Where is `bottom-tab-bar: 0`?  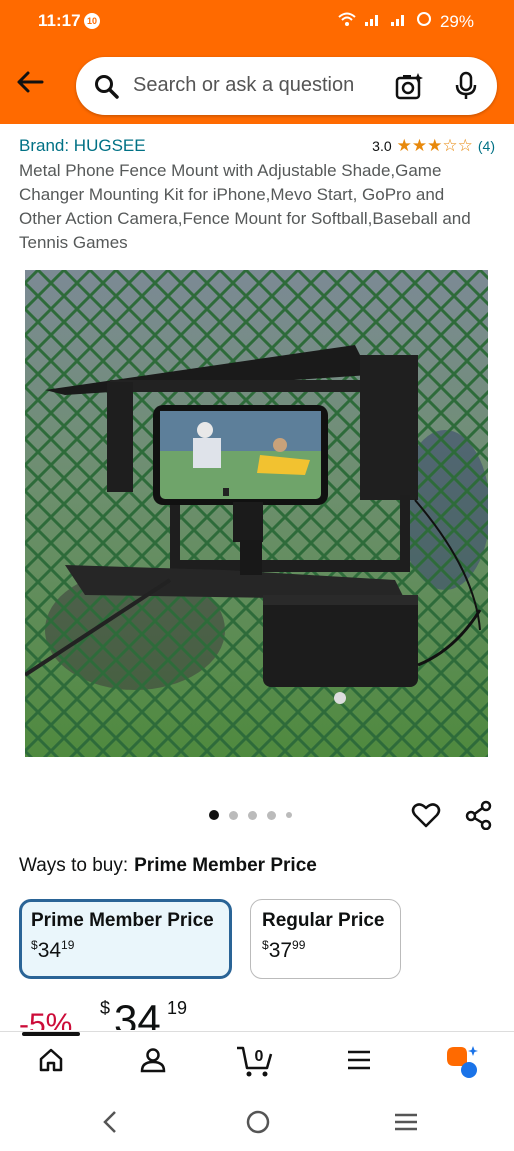
bottom-tab-bar: 0 is located at coordinates (257, 1061).